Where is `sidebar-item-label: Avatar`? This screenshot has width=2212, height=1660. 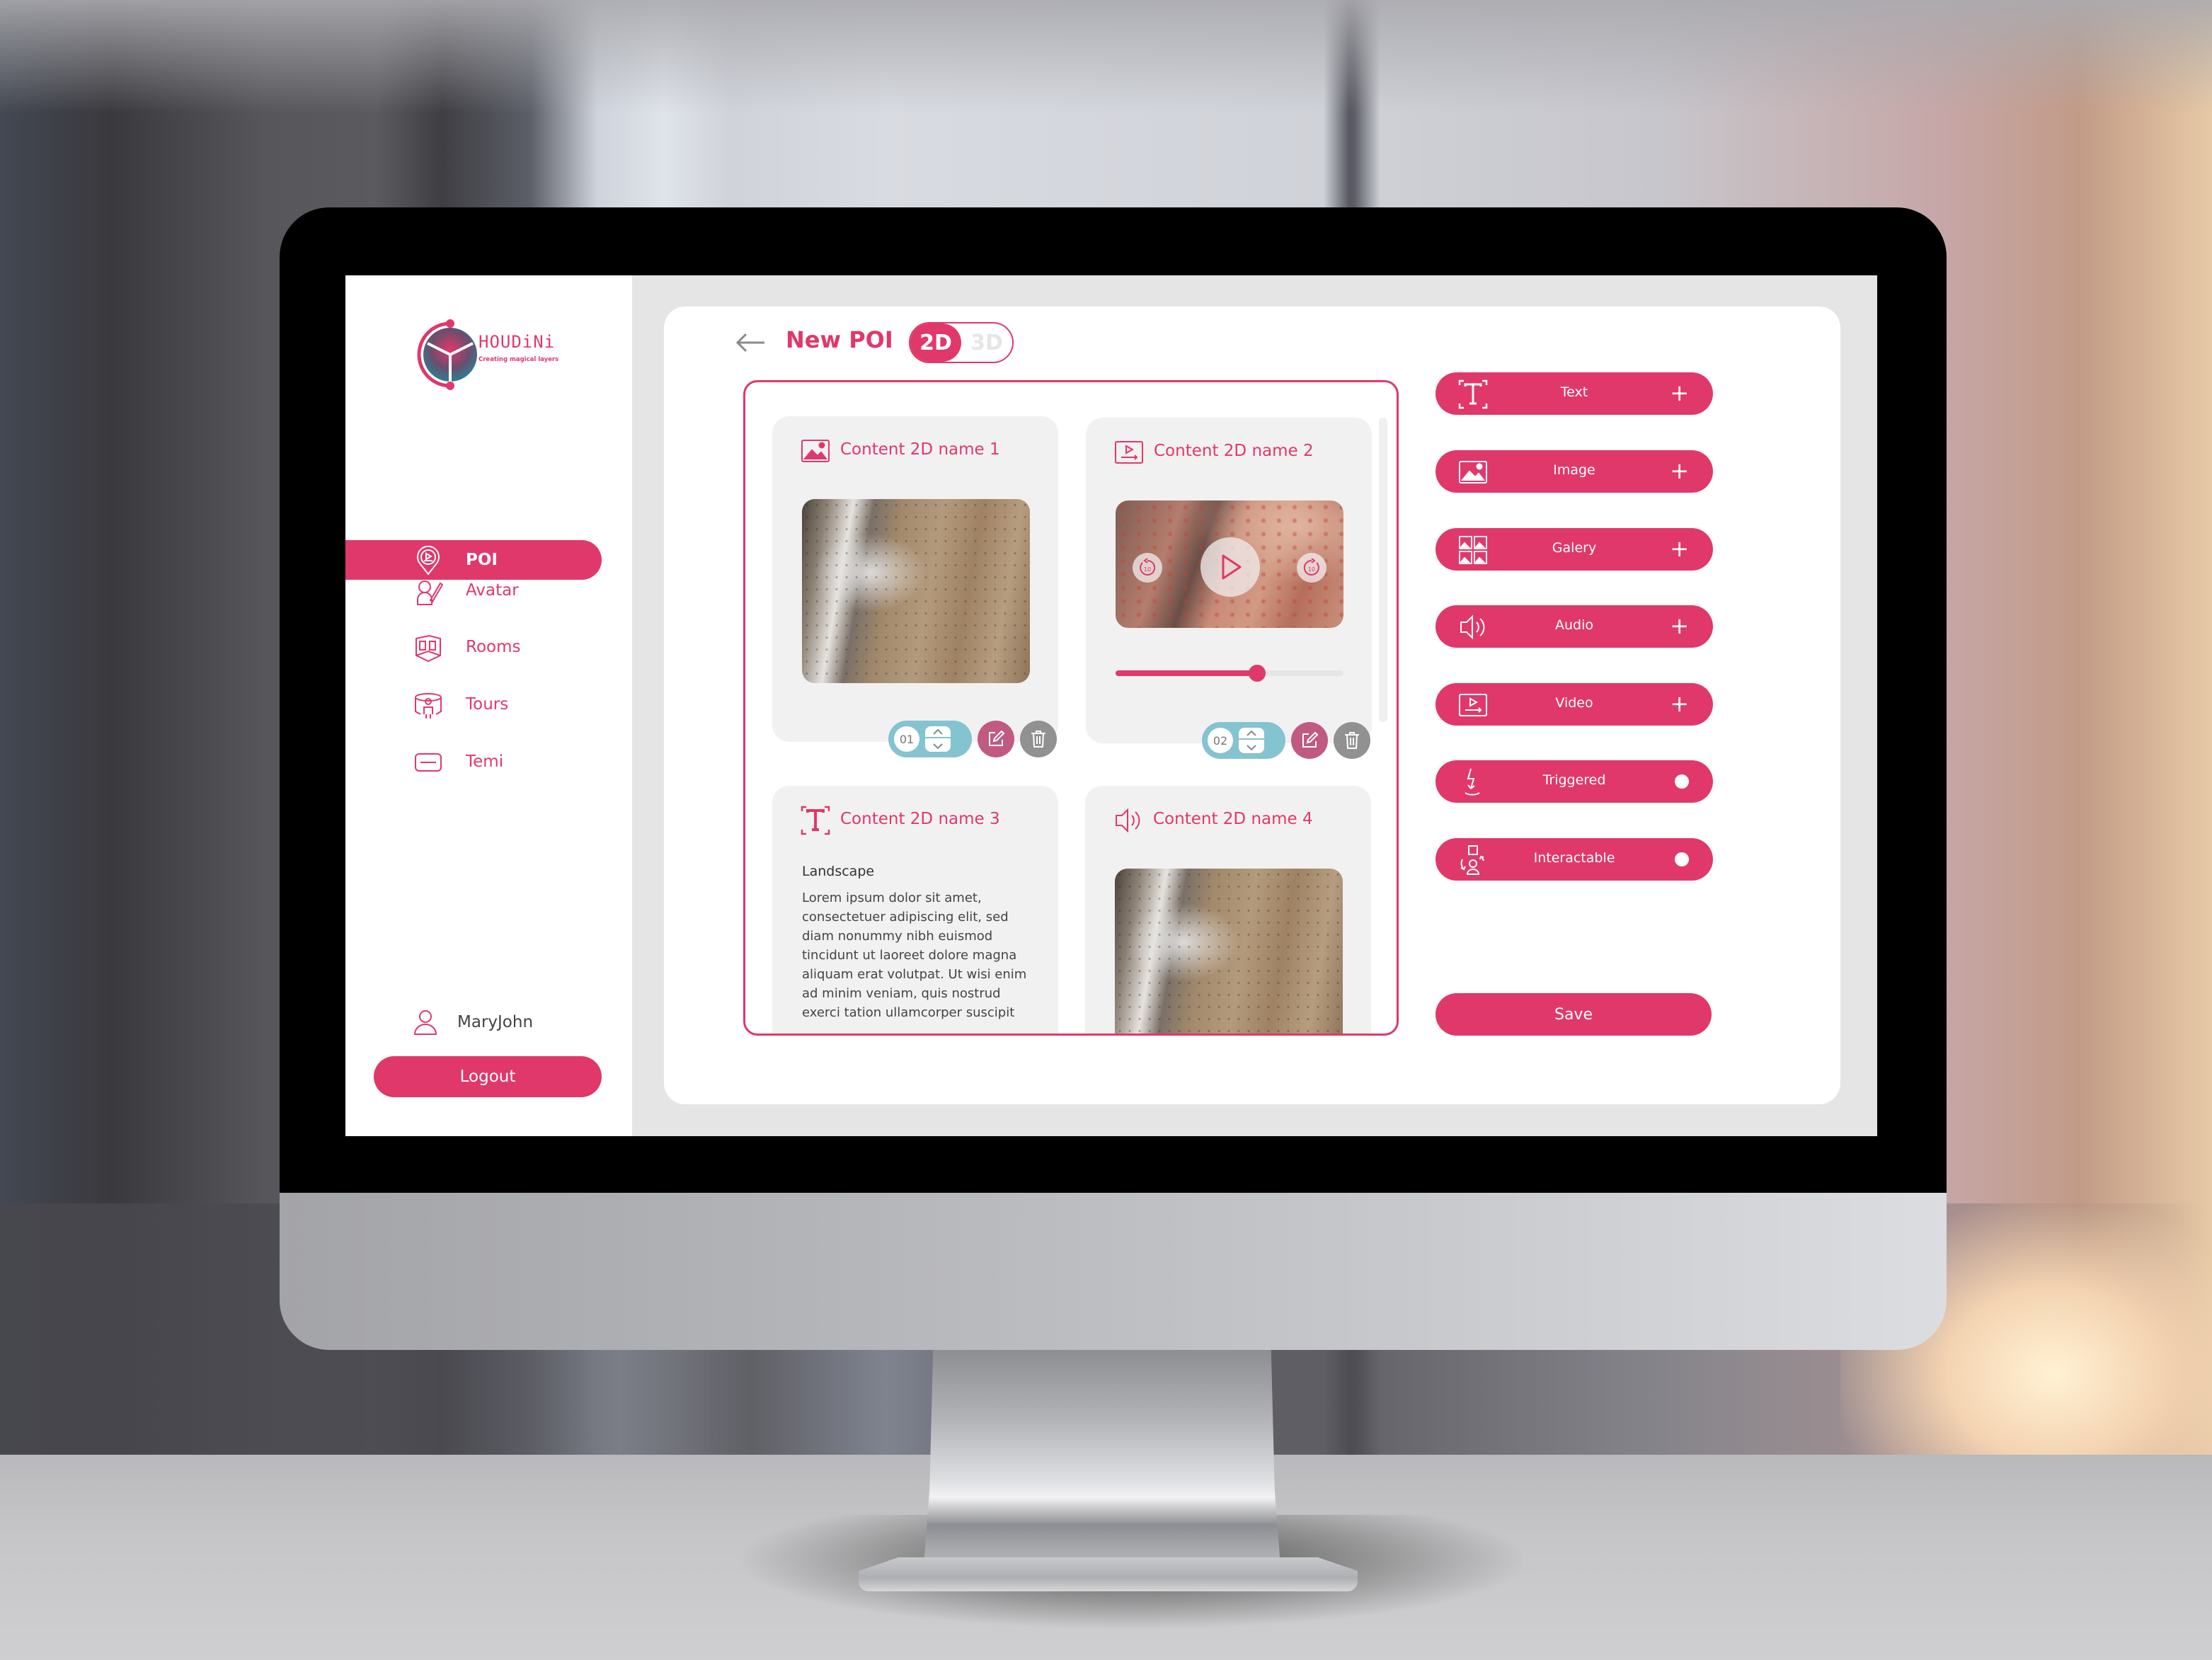 sidebar-item-label: Avatar is located at coordinates (492, 590).